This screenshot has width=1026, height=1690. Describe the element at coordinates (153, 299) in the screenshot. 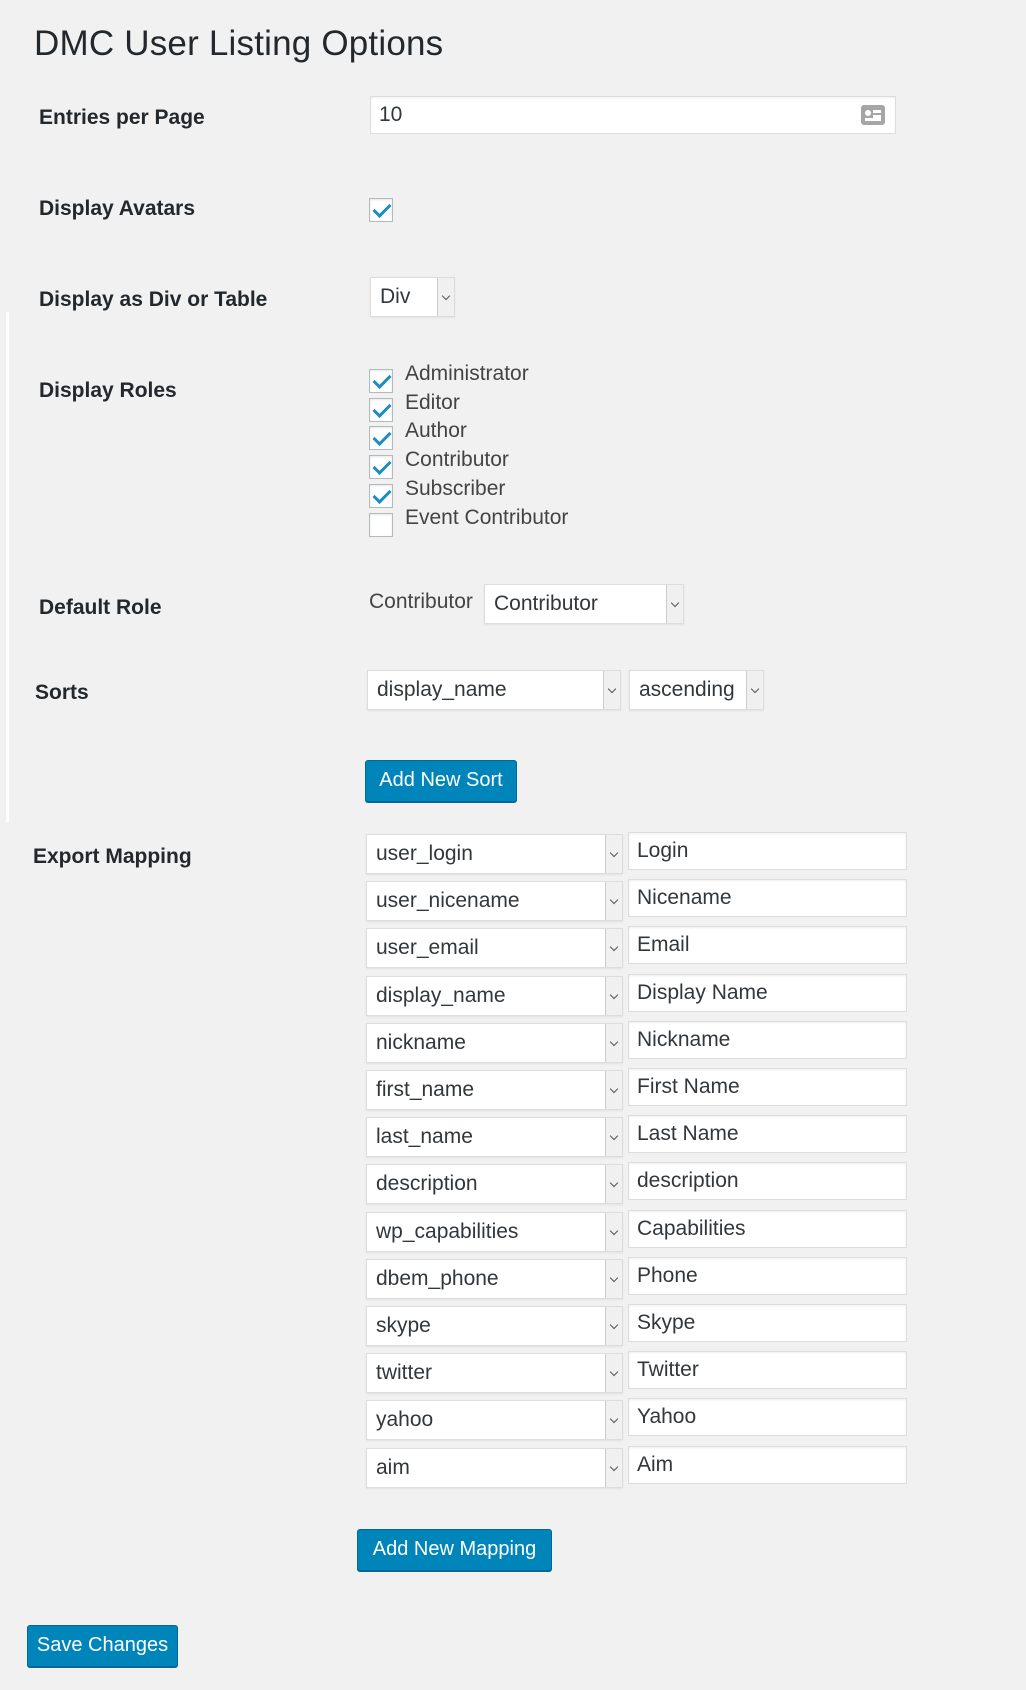

I see `display-as-label: Display as Div or Table` at that location.